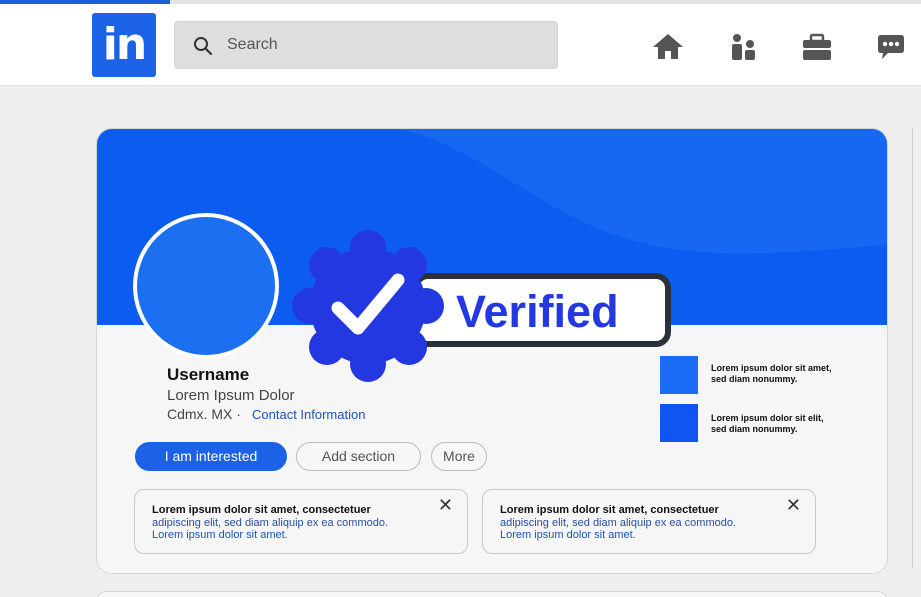  I want to click on messaging-icon, so click(891, 47).